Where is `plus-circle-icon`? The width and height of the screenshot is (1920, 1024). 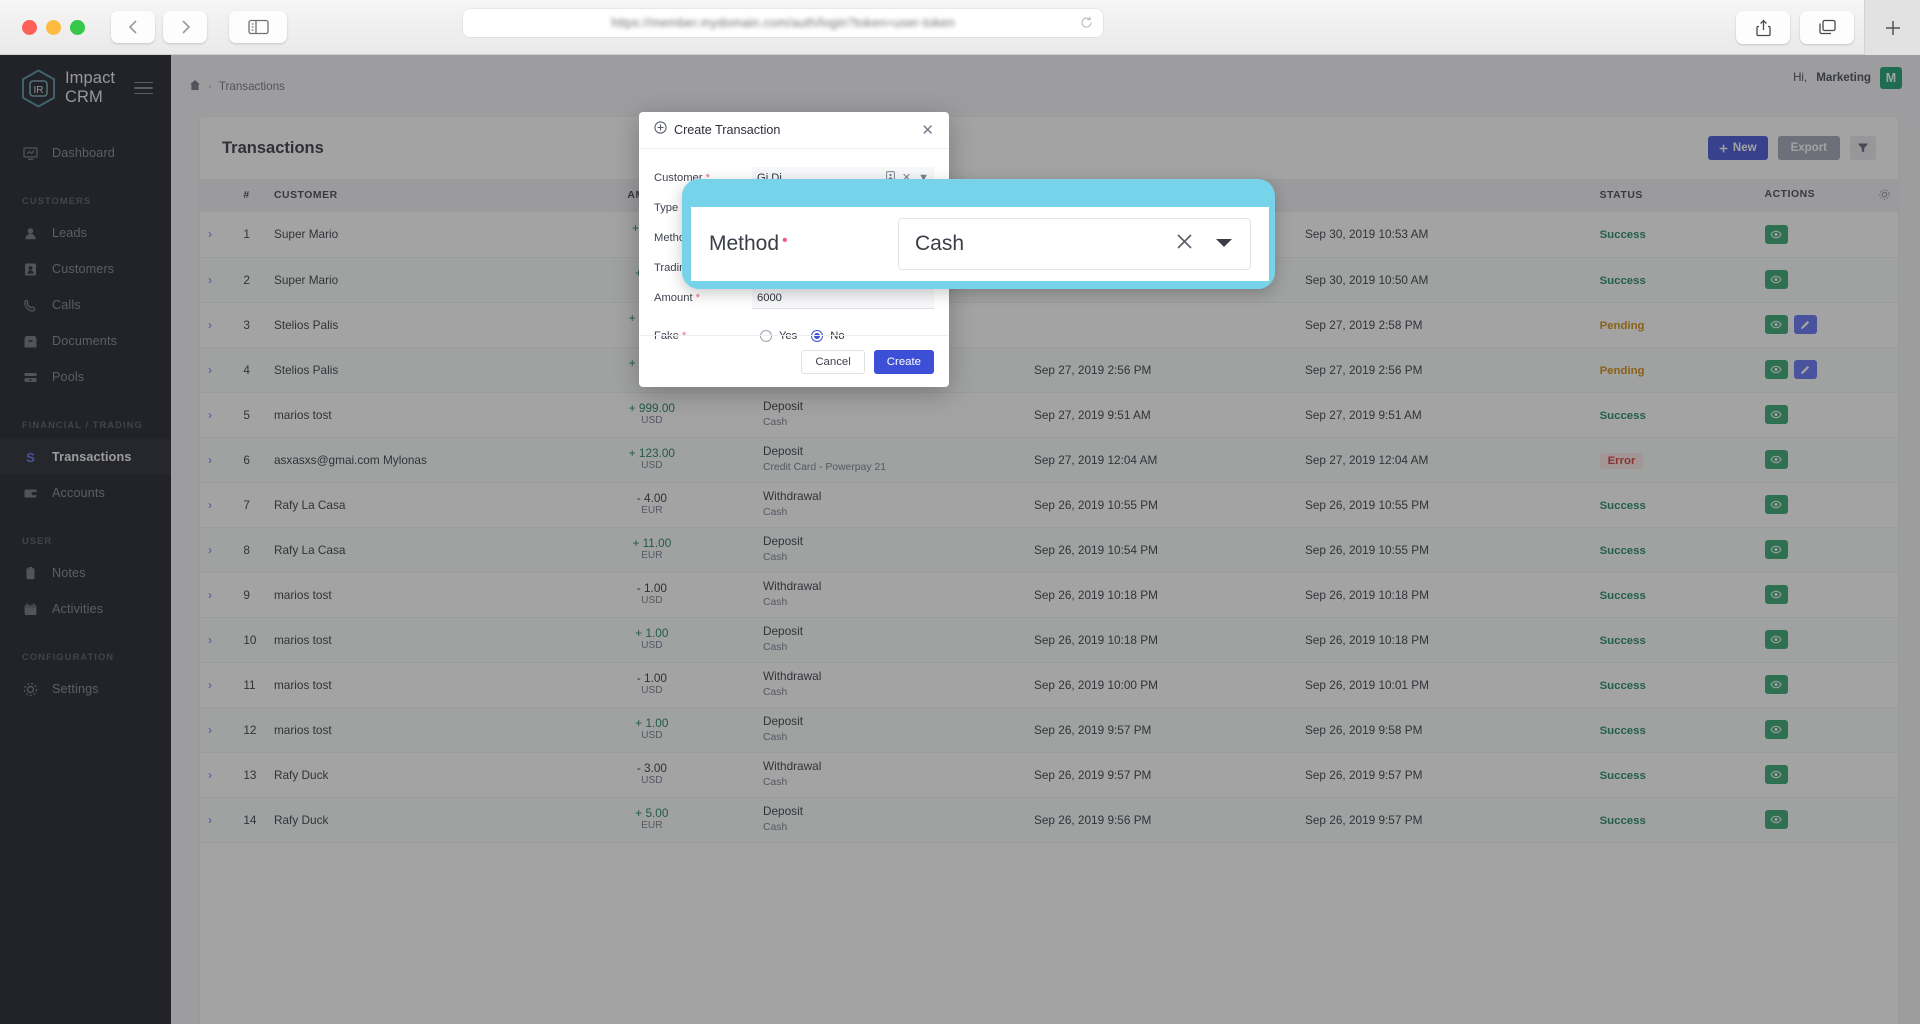
plus-circle-icon is located at coordinates (660, 130).